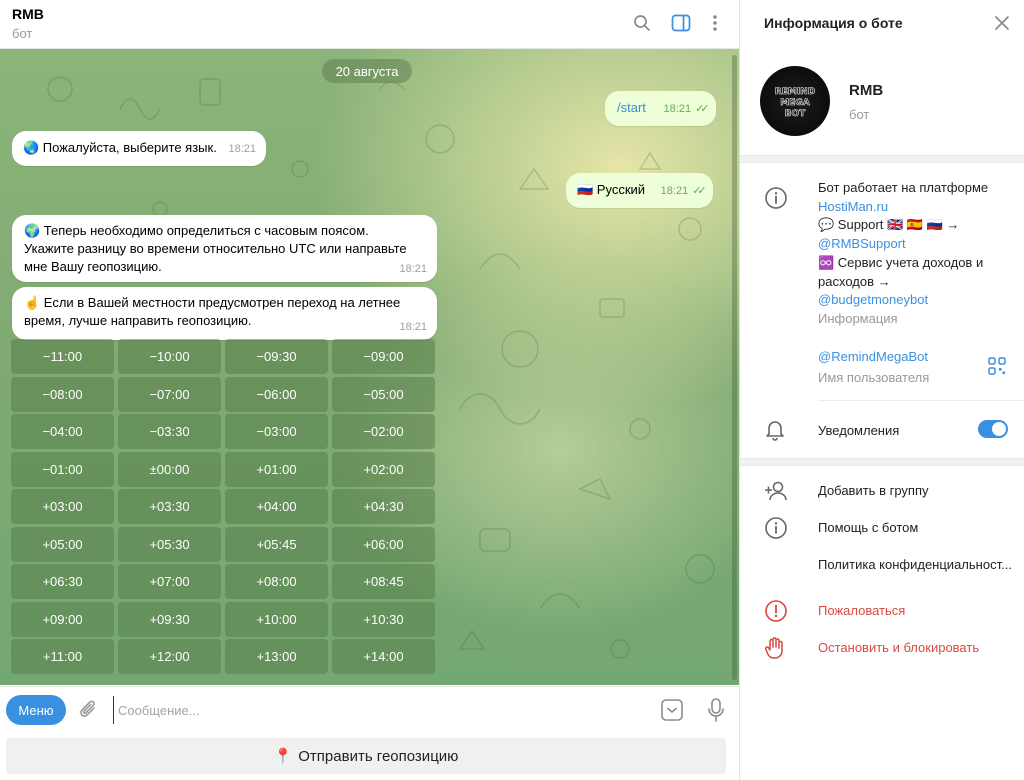  Describe the element at coordinates (373, 710) in the screenshot. I see `message-input` at that location.